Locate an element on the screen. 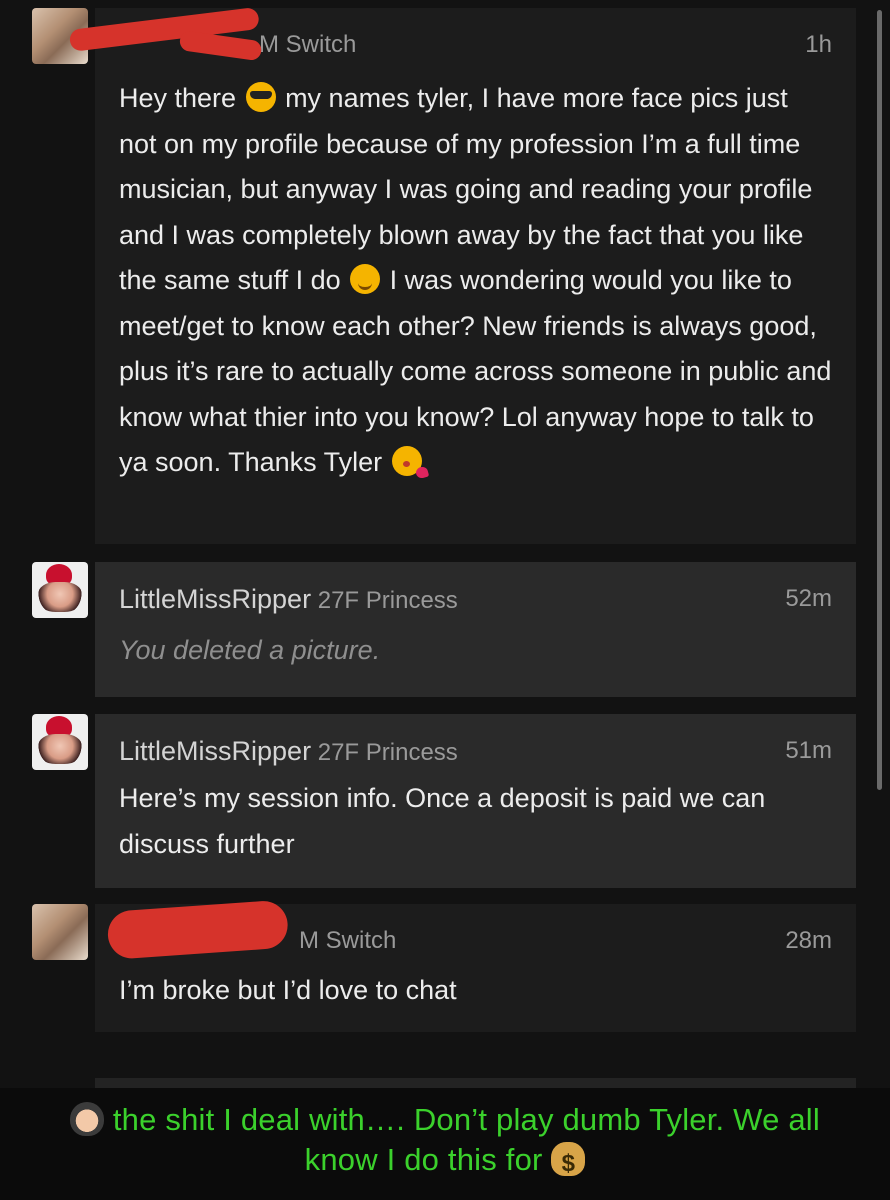 This screenshot has height=1200, width=890. message-time: 51m is located at coordinates (808, 750).